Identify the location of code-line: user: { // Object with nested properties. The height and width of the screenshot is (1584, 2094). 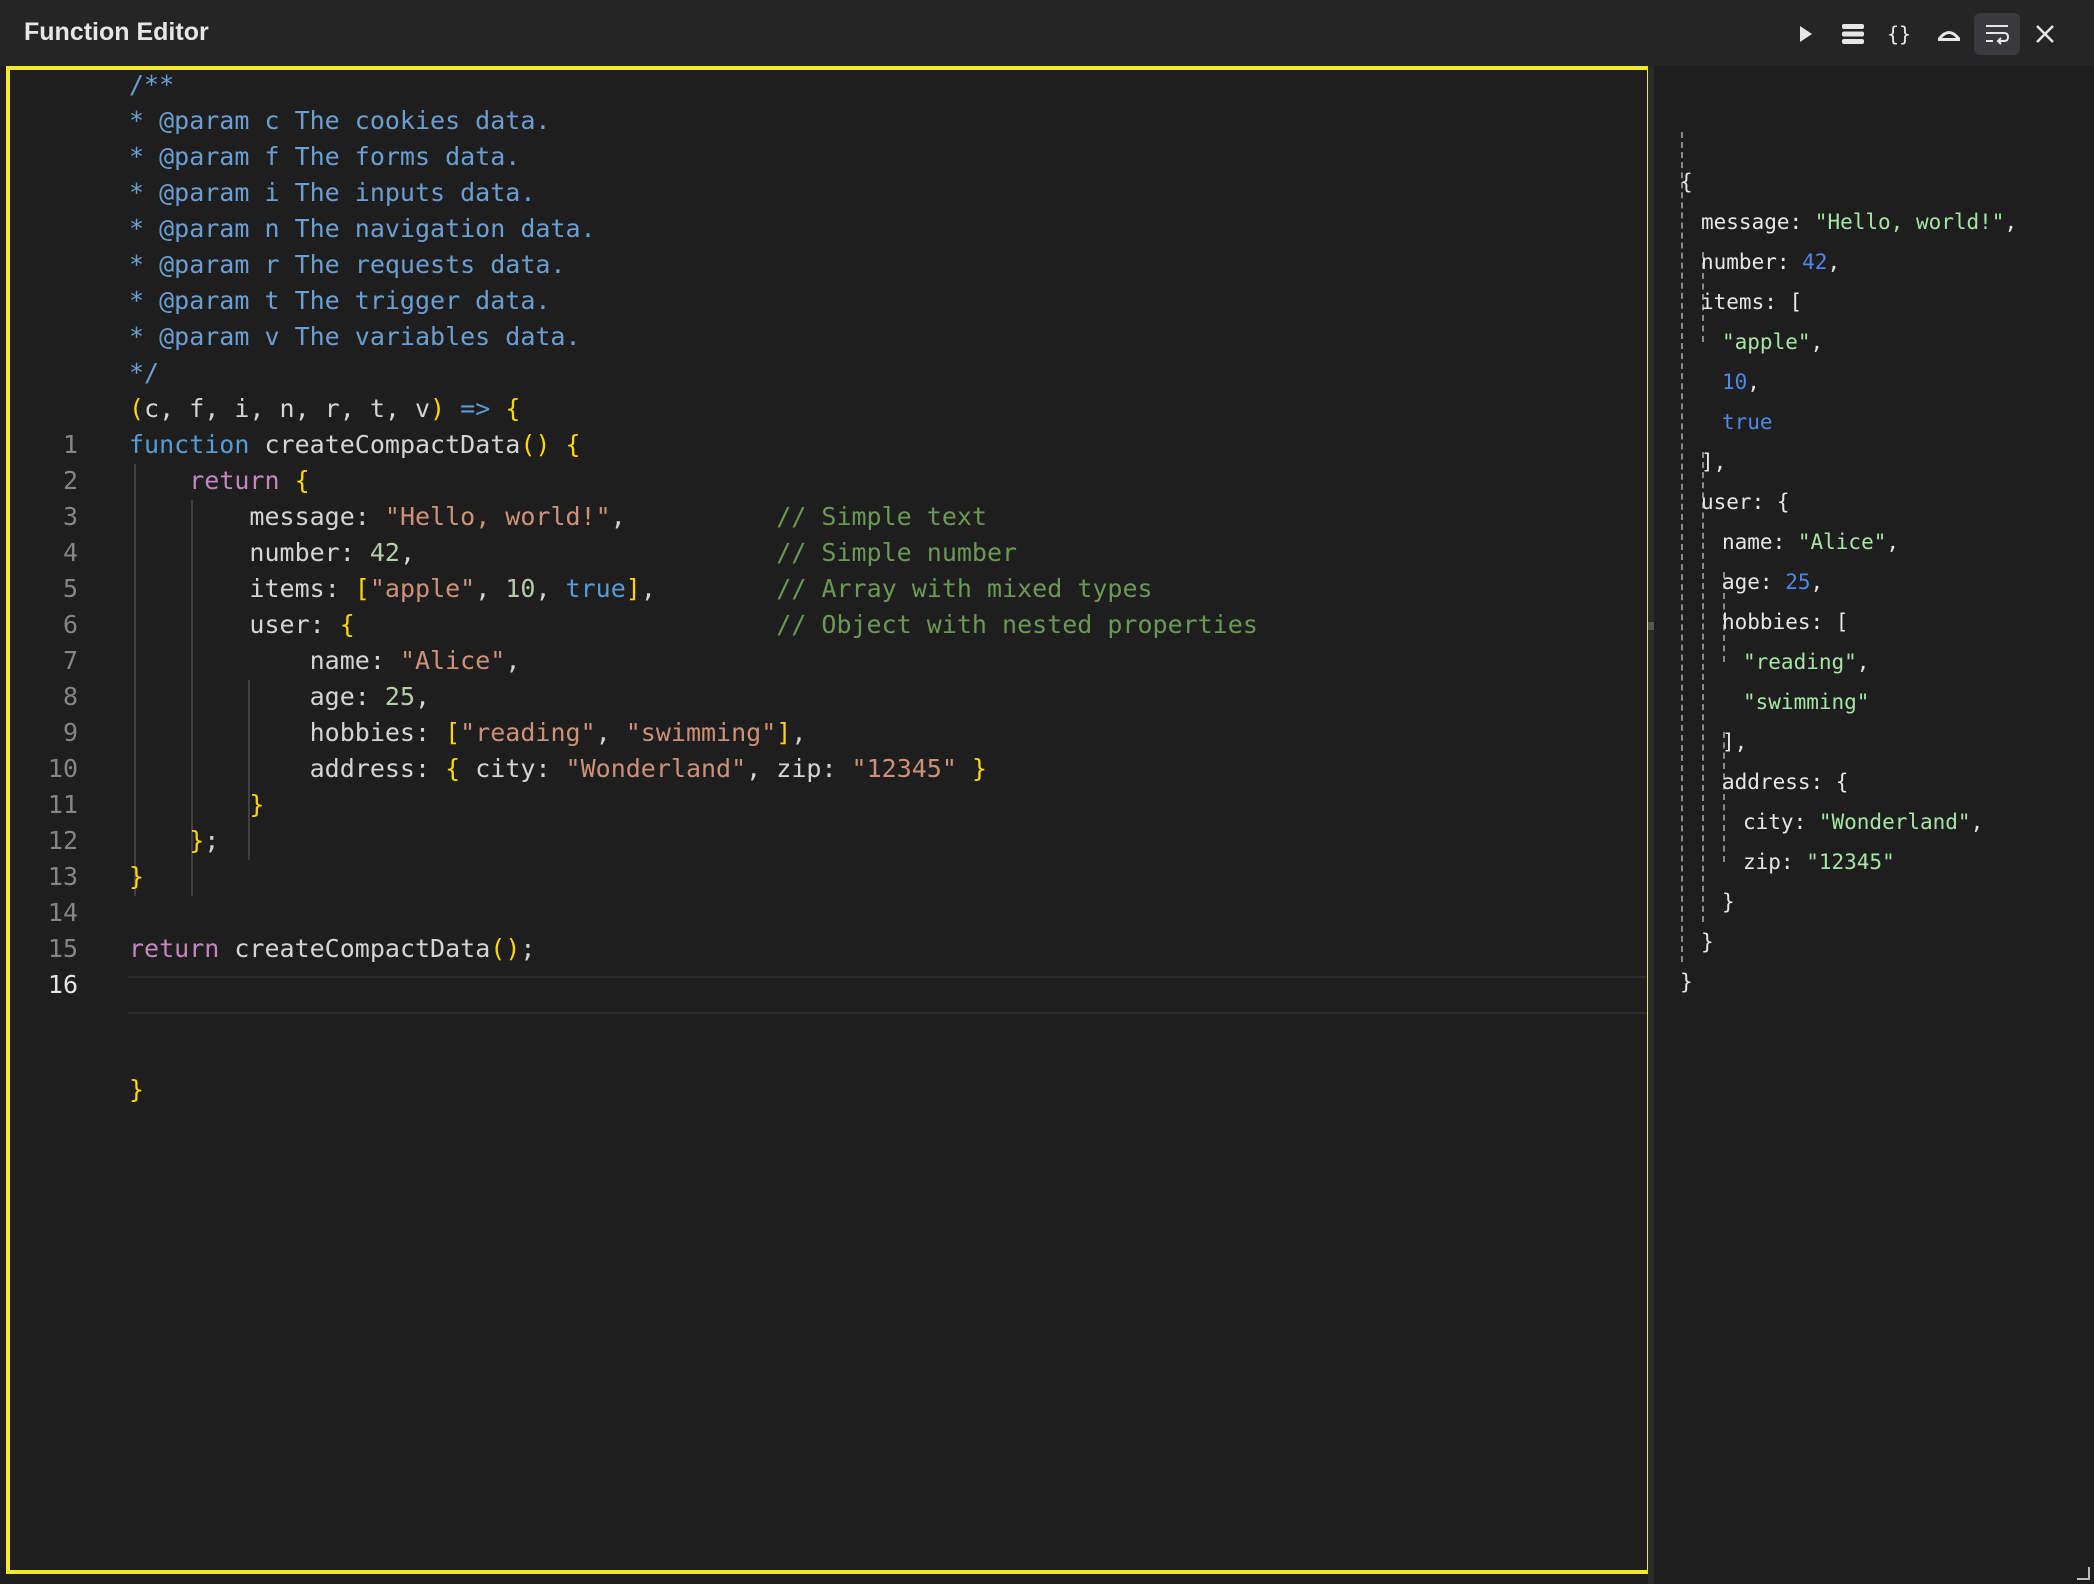
(753, 624).